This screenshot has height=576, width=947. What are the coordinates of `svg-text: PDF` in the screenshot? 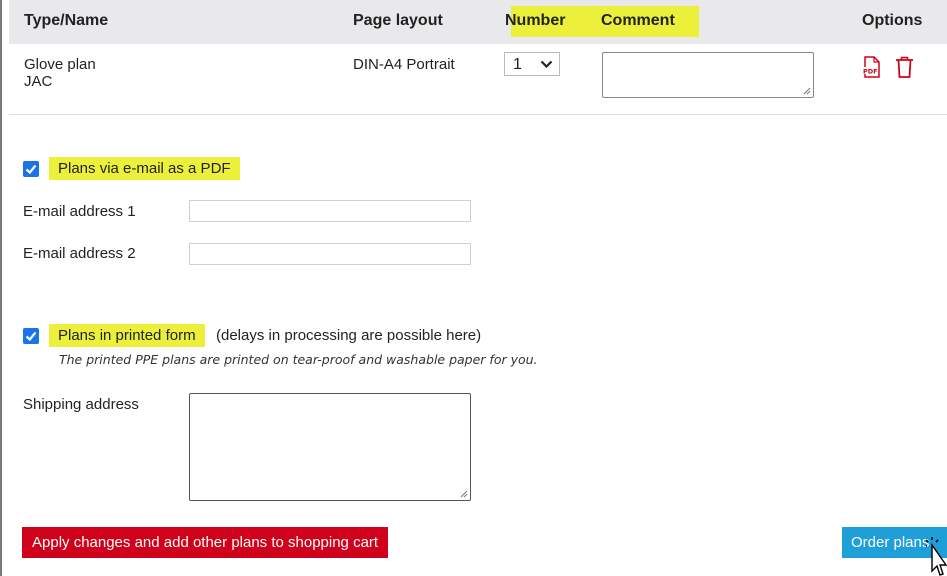 It's located at (870, 72).